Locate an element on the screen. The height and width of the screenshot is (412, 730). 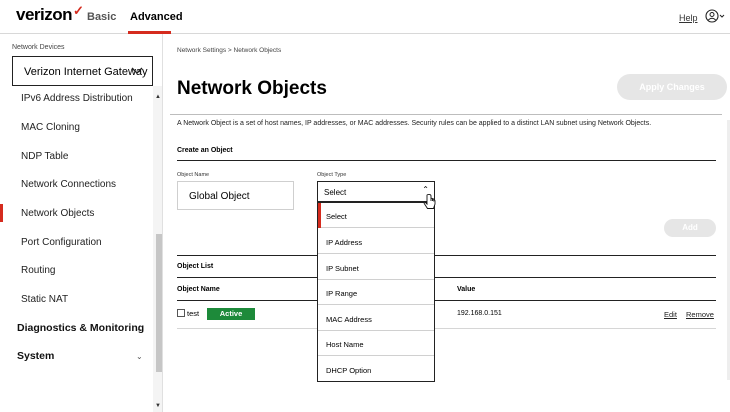
device-select: Verizon Internet Gateway is located at coordinates (82, 71).